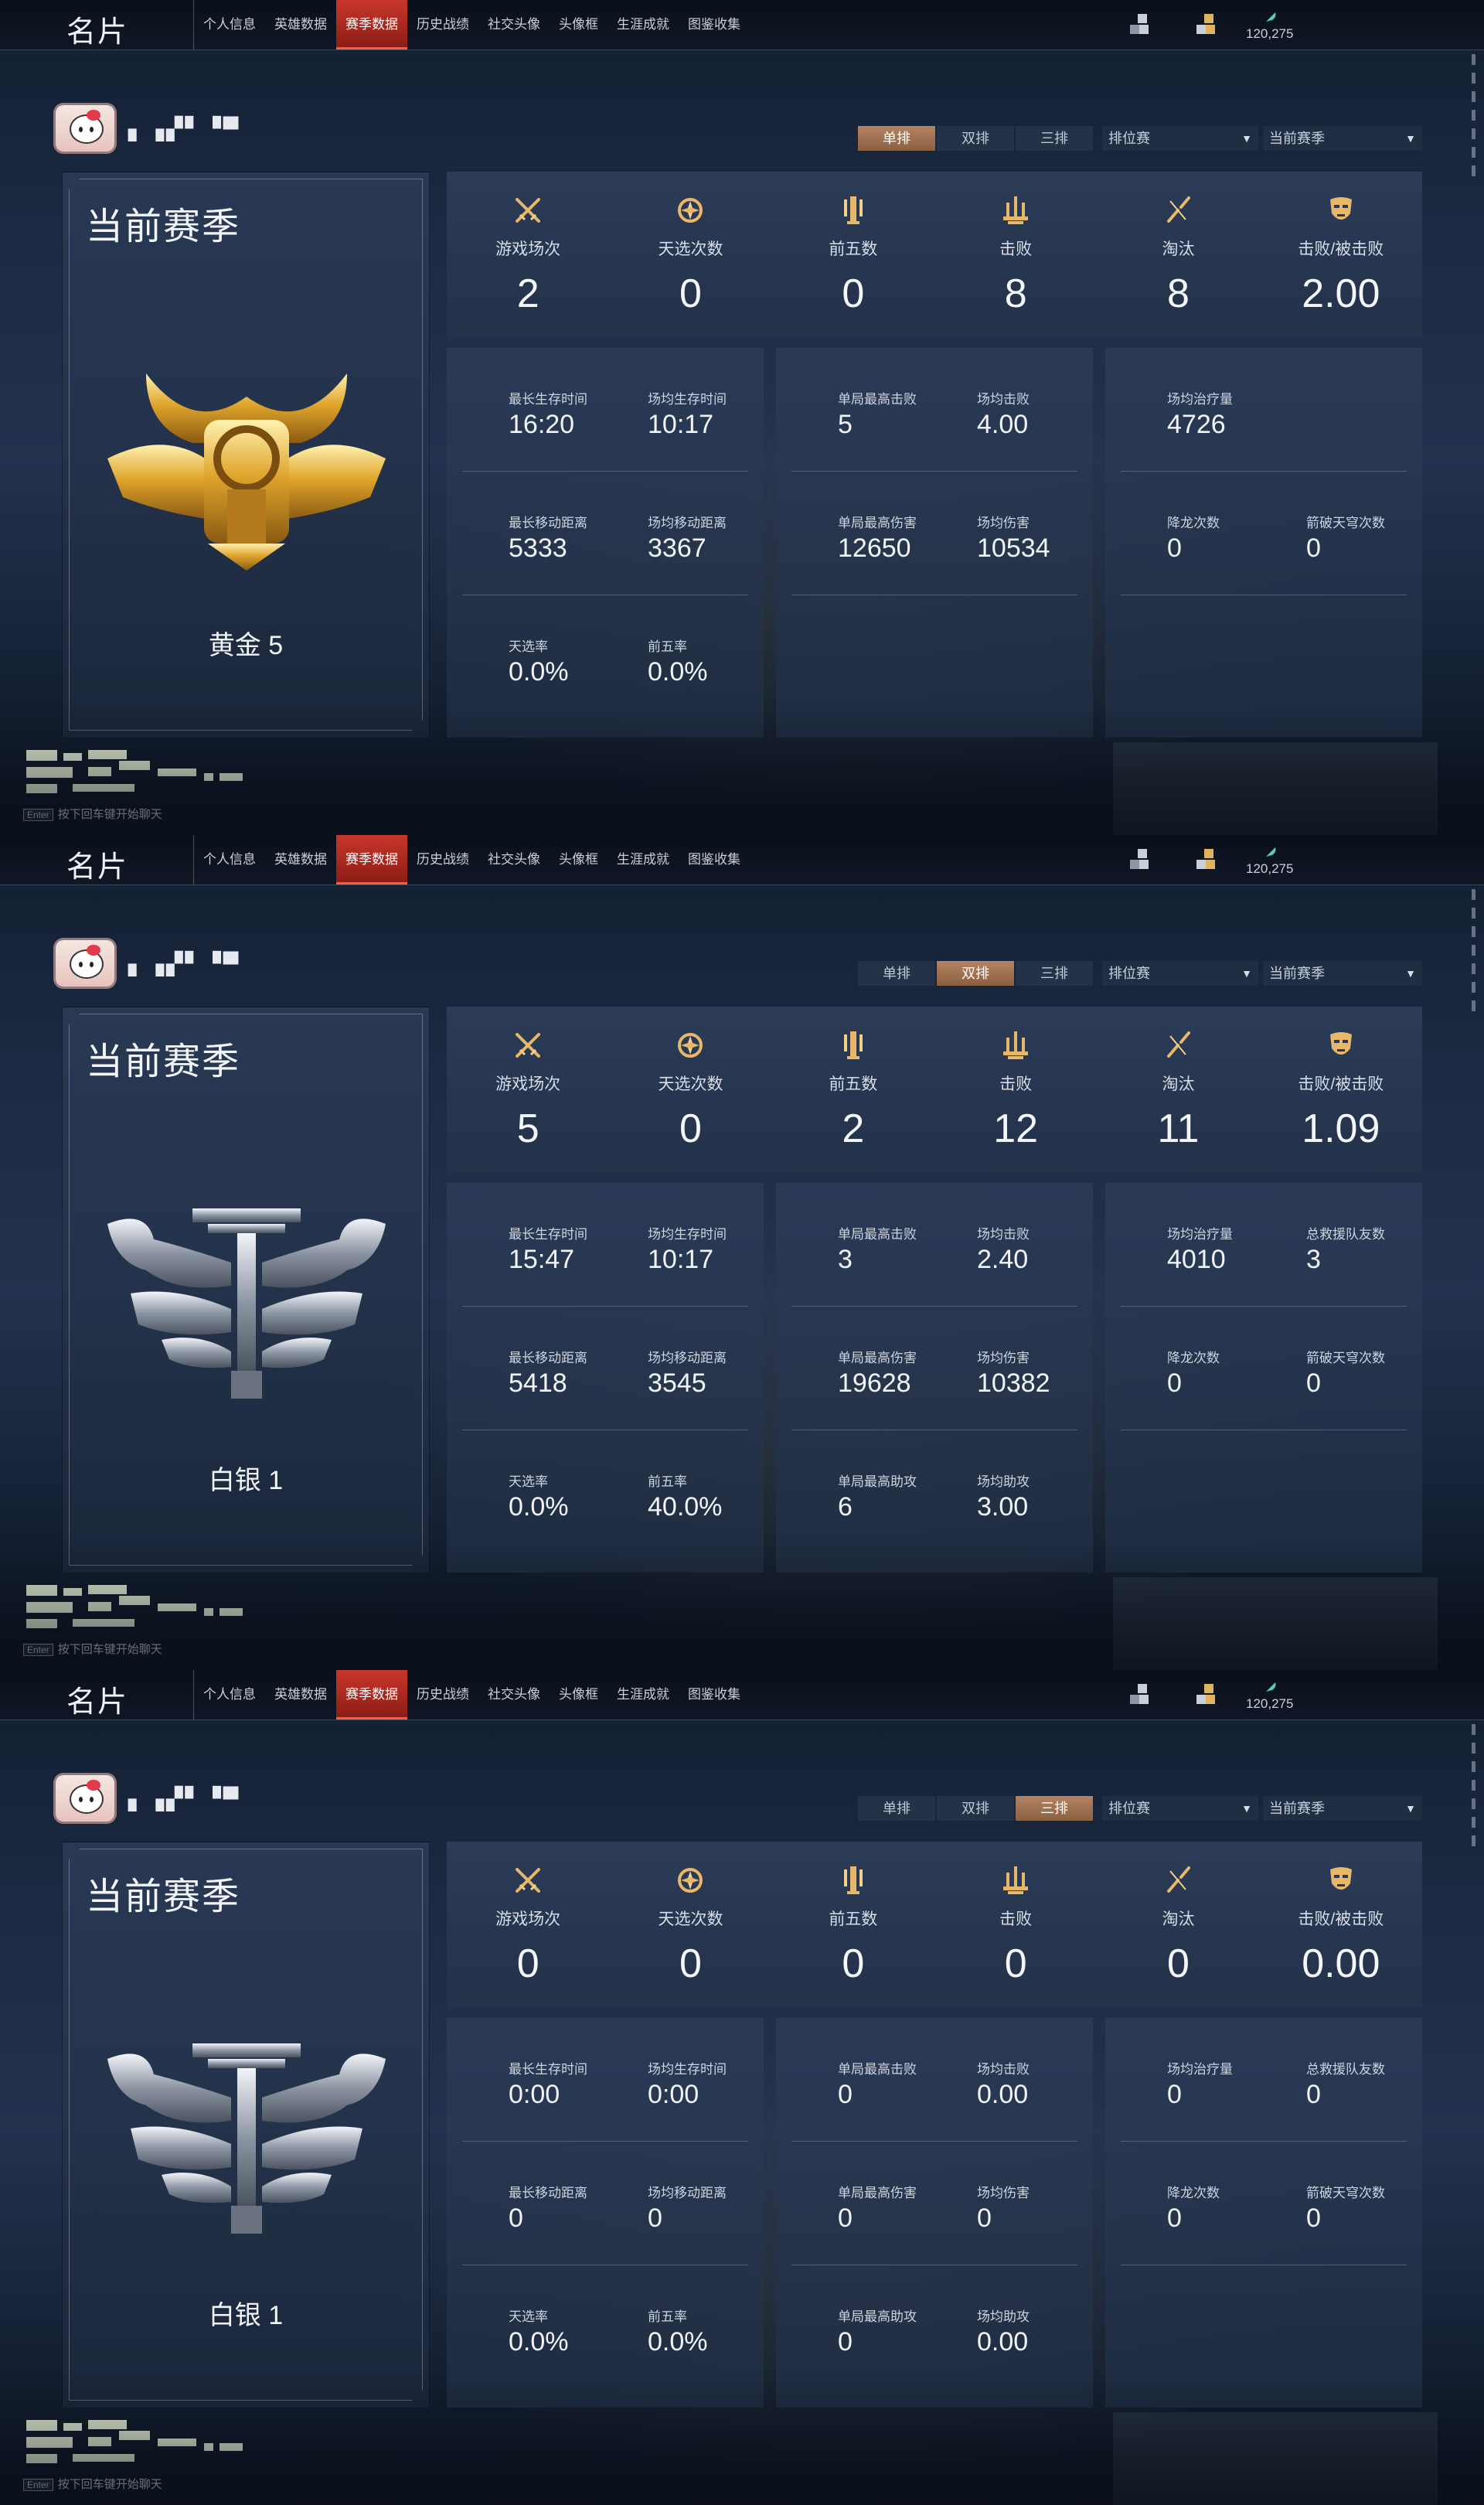 This screenshot has width=1484, height=2505. Describe the element at coordinates (548, 399) in the screenshot. I see `stat-label: 最长生存时间` at that location.